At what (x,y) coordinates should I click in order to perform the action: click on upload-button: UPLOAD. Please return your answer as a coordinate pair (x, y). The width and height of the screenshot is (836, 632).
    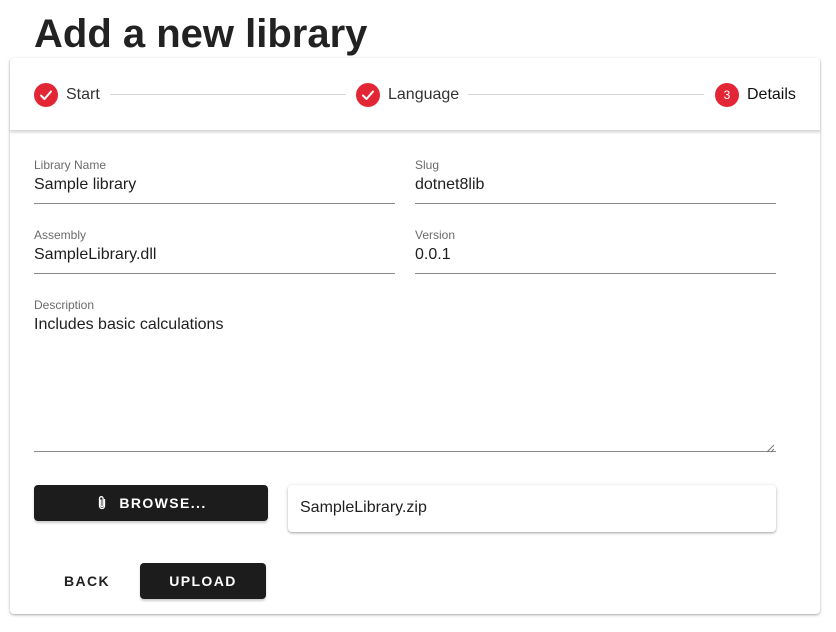
    Looking at the image, I should click on (203, 581).